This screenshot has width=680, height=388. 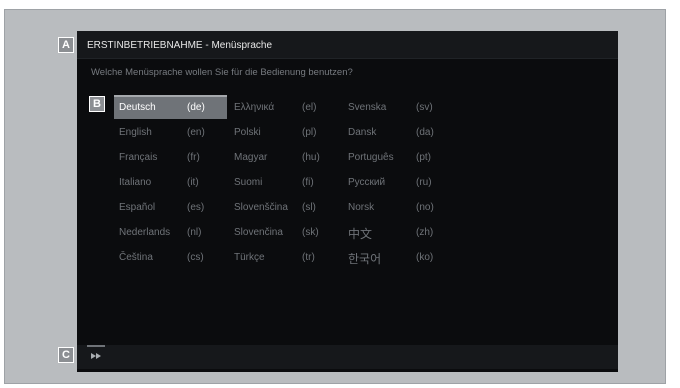 I want to click on language-name: Italiano, so click(x=135, y=182).